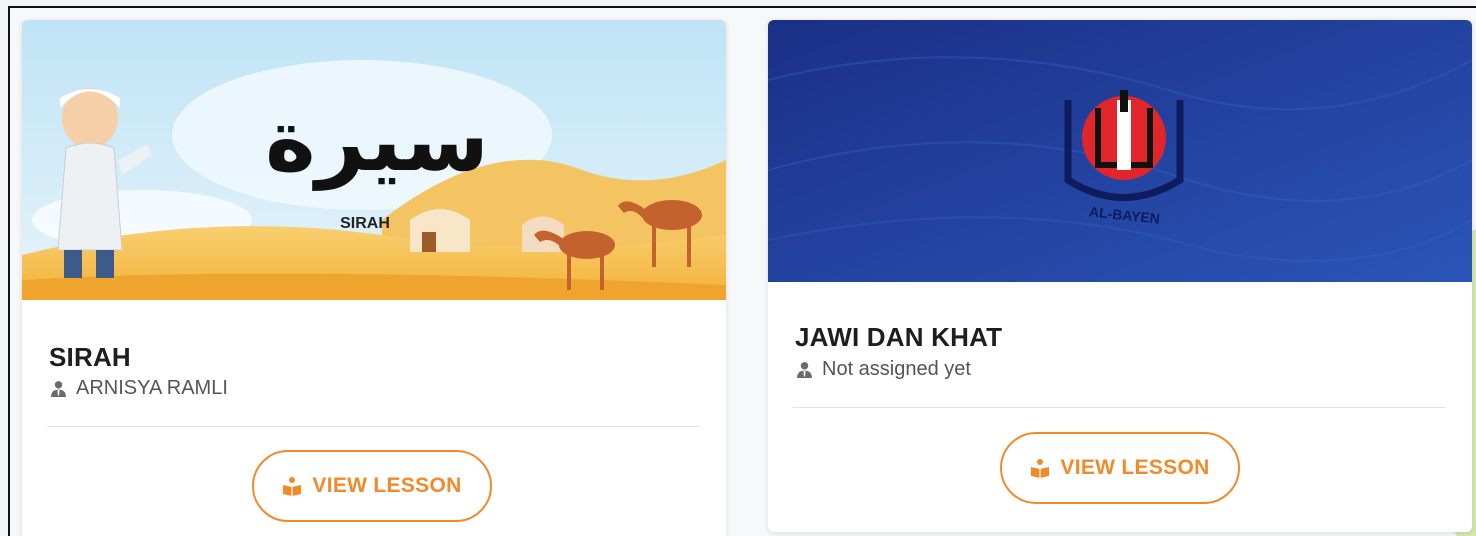 The width and height of the screenshot is (1476, 536). I want to click on course-title: JAWI DAN KHAT, so click(898, 337).